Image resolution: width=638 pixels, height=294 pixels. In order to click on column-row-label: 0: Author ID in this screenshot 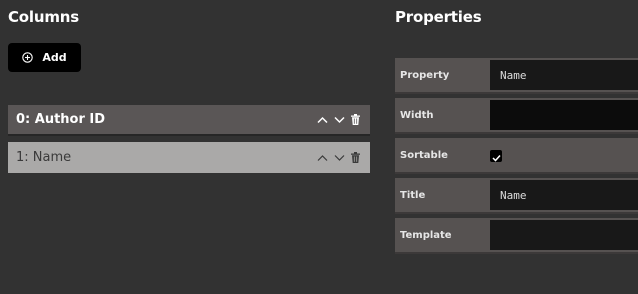, I will do `click(61, 119)`.